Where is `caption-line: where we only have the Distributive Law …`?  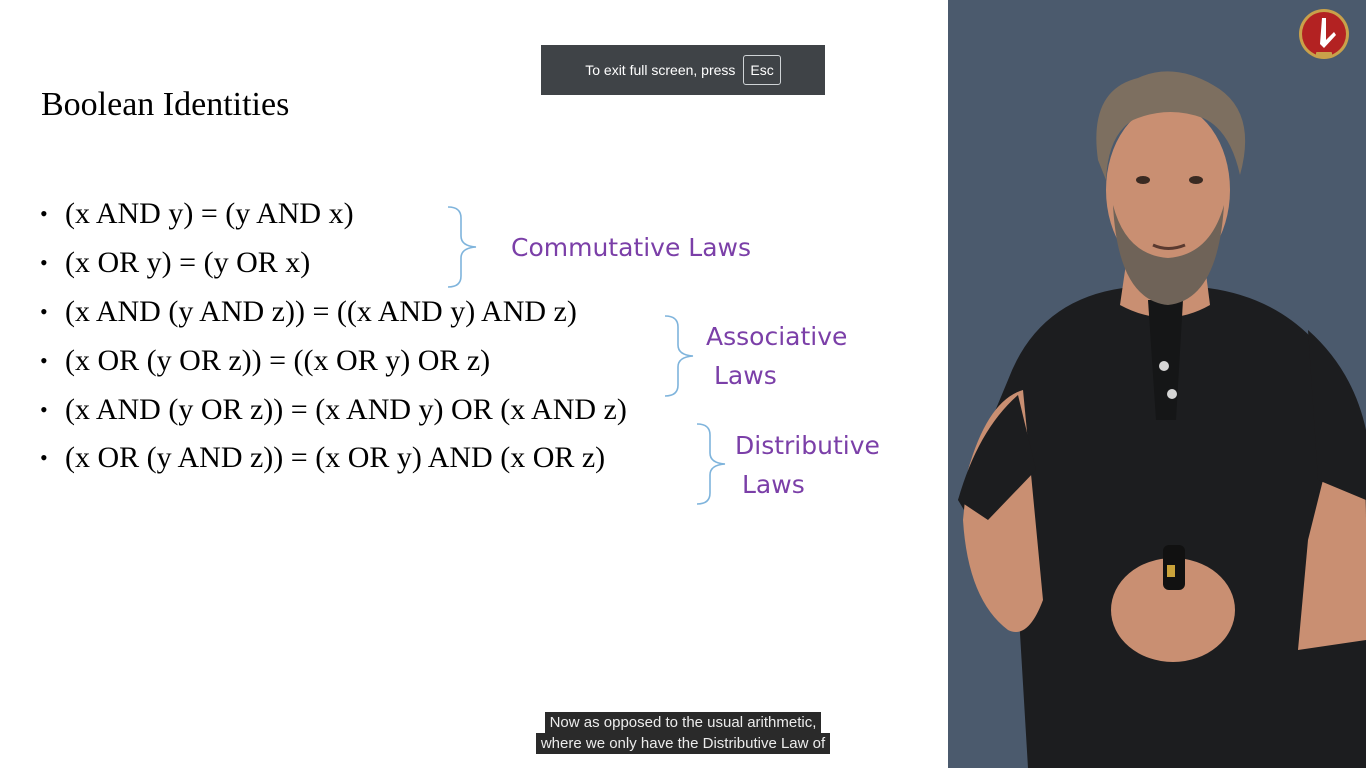
caption-line: where we only have the Distributive Law … is located at coordinates (683, 743).